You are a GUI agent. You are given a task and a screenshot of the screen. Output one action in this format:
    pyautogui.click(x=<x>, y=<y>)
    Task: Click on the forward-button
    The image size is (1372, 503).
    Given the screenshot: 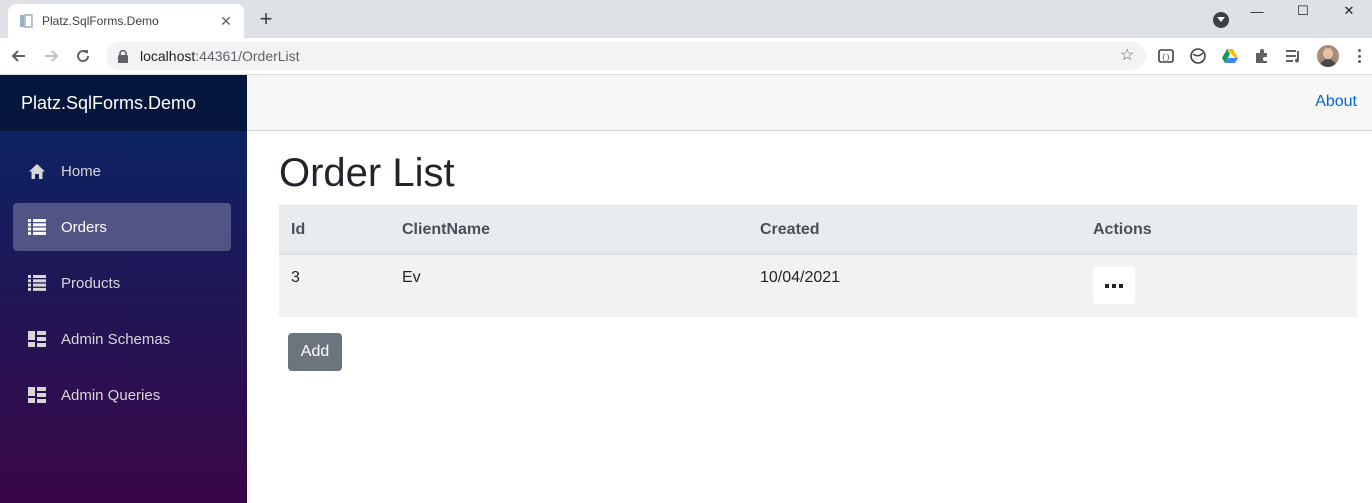 What is the action you would take?
    pyautogui.click(x=51, y=56)
    